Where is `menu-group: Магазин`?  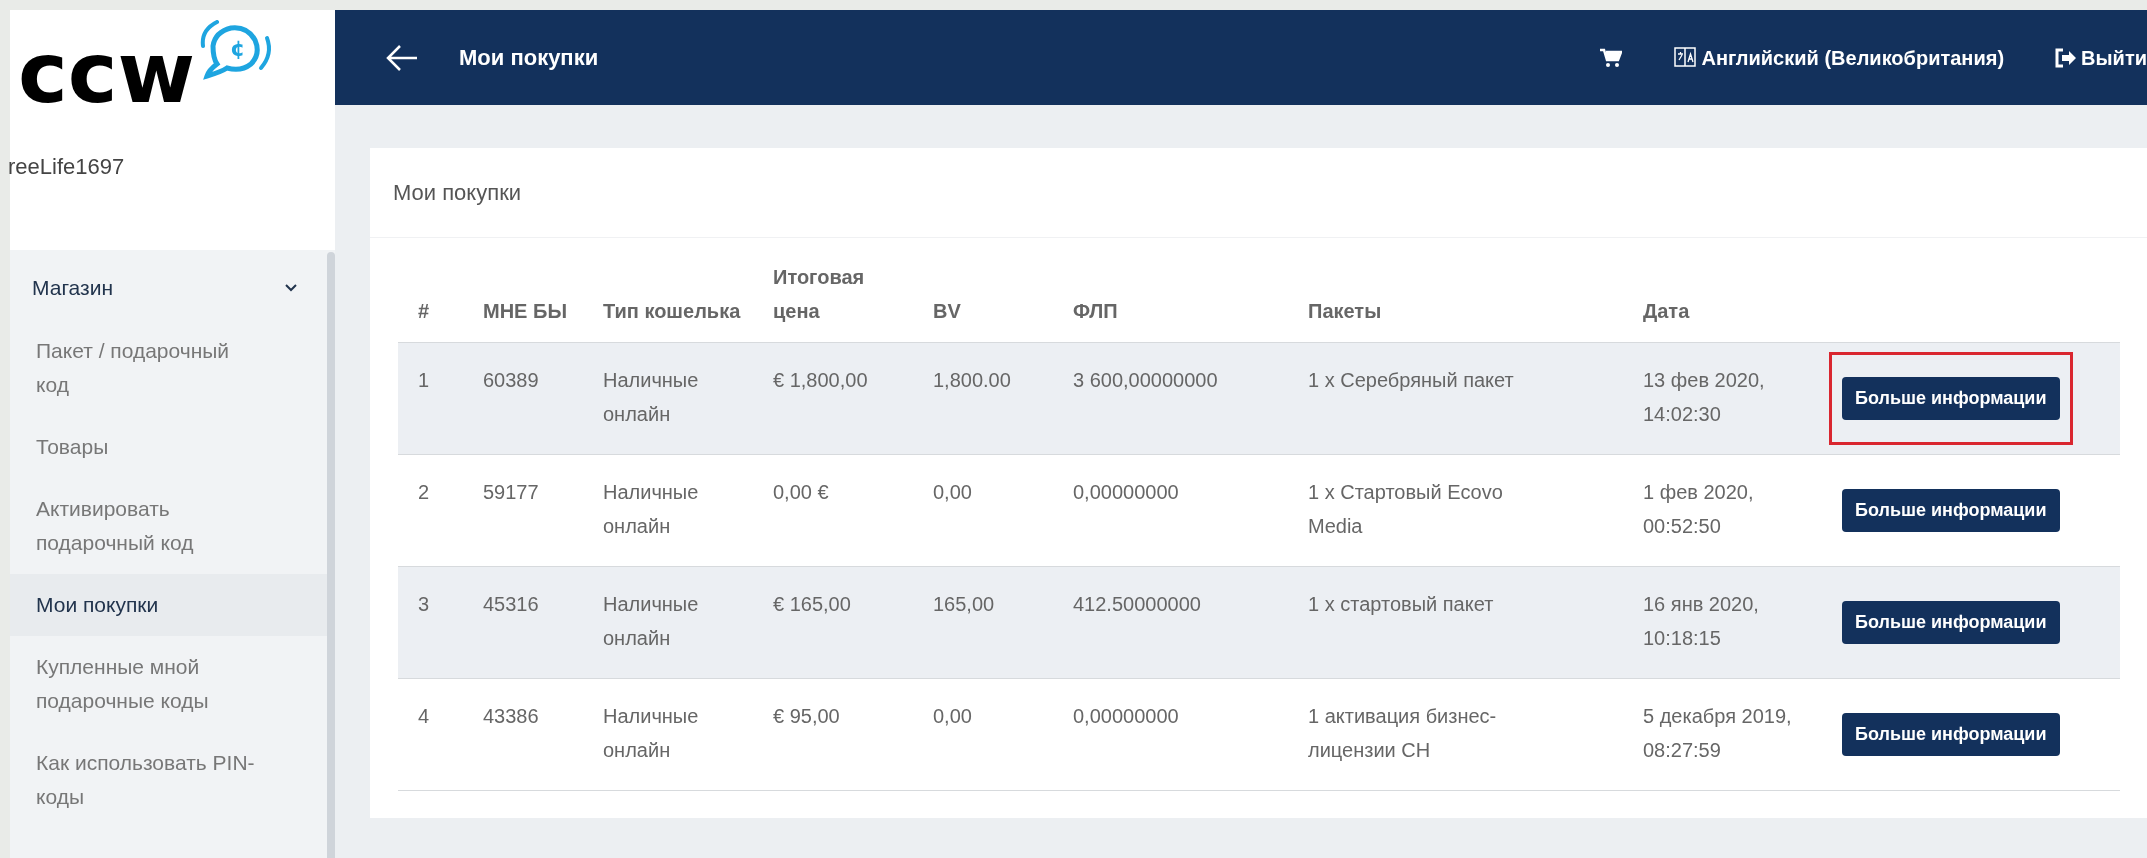
menu-group: Магазин is located at coordinates (168, 288).